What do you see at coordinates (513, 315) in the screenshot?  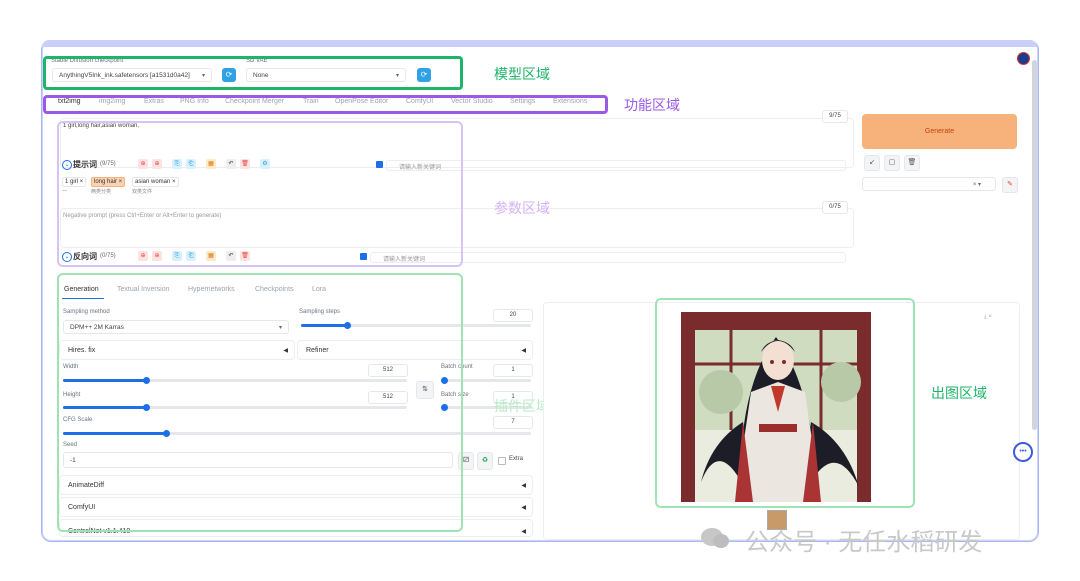 I see `sampling-steps-input: 20` at bounding box center [513, 315].